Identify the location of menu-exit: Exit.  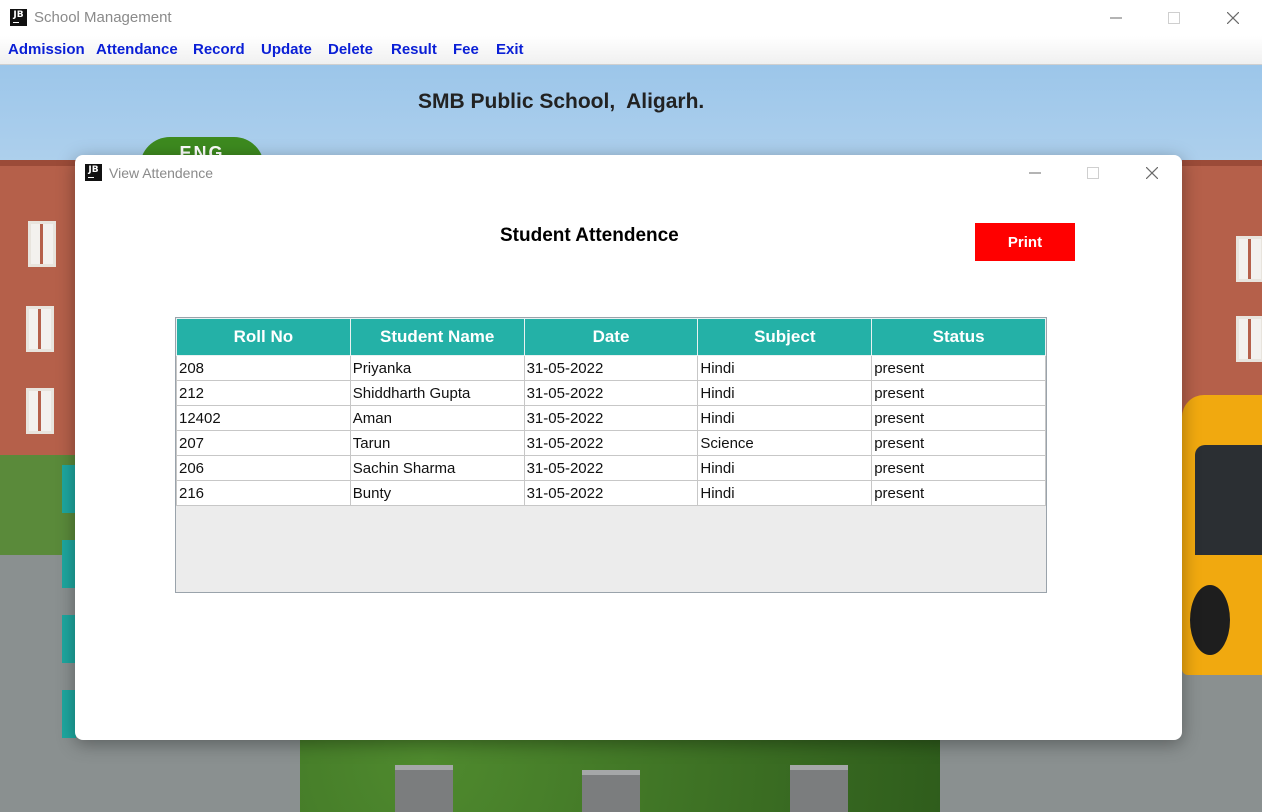
(510, 49).